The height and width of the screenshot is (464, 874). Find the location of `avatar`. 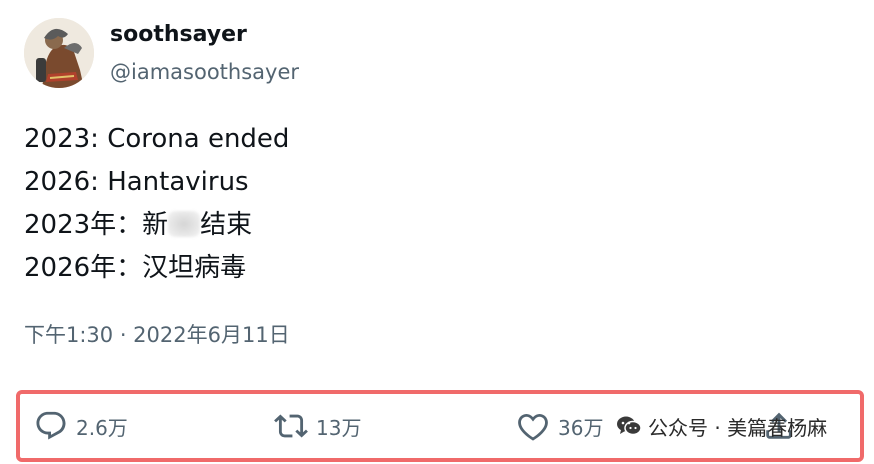

avatar is located at coordinates (59, 53).